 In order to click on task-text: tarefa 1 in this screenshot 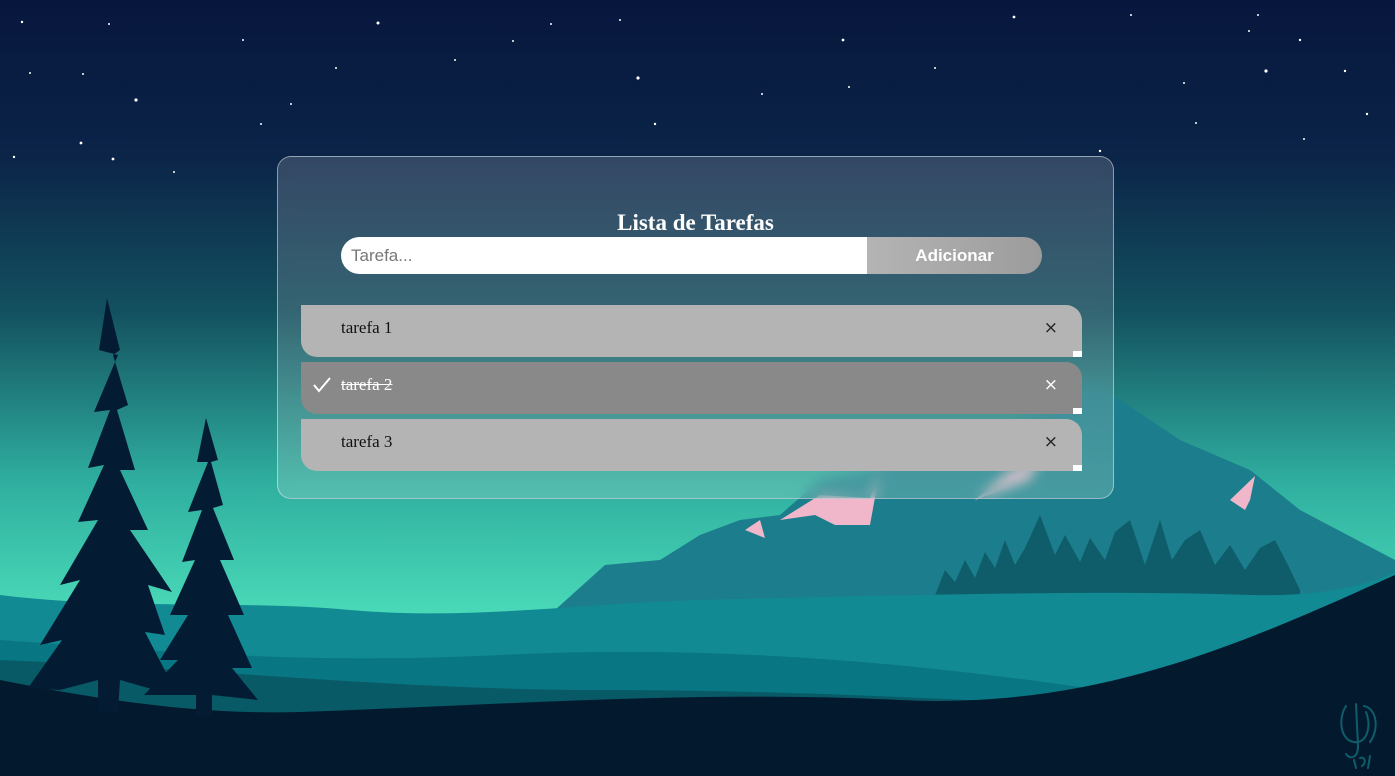, I will do `click(367, 327)`.